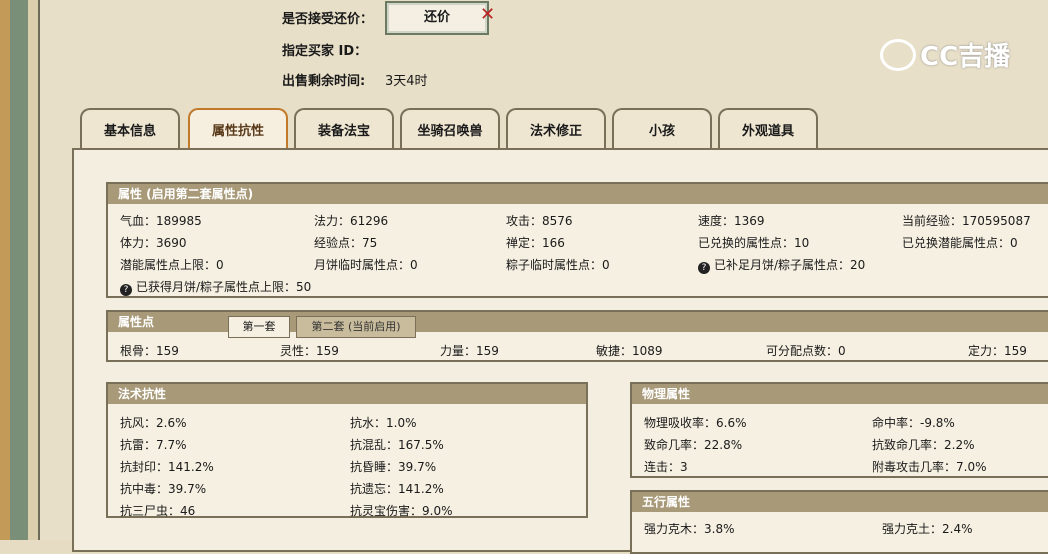 The image size is (1048, 554). I want to click on attr-refilled-text: 已补足月饼/粽子属性点：20, so click(790, 265).